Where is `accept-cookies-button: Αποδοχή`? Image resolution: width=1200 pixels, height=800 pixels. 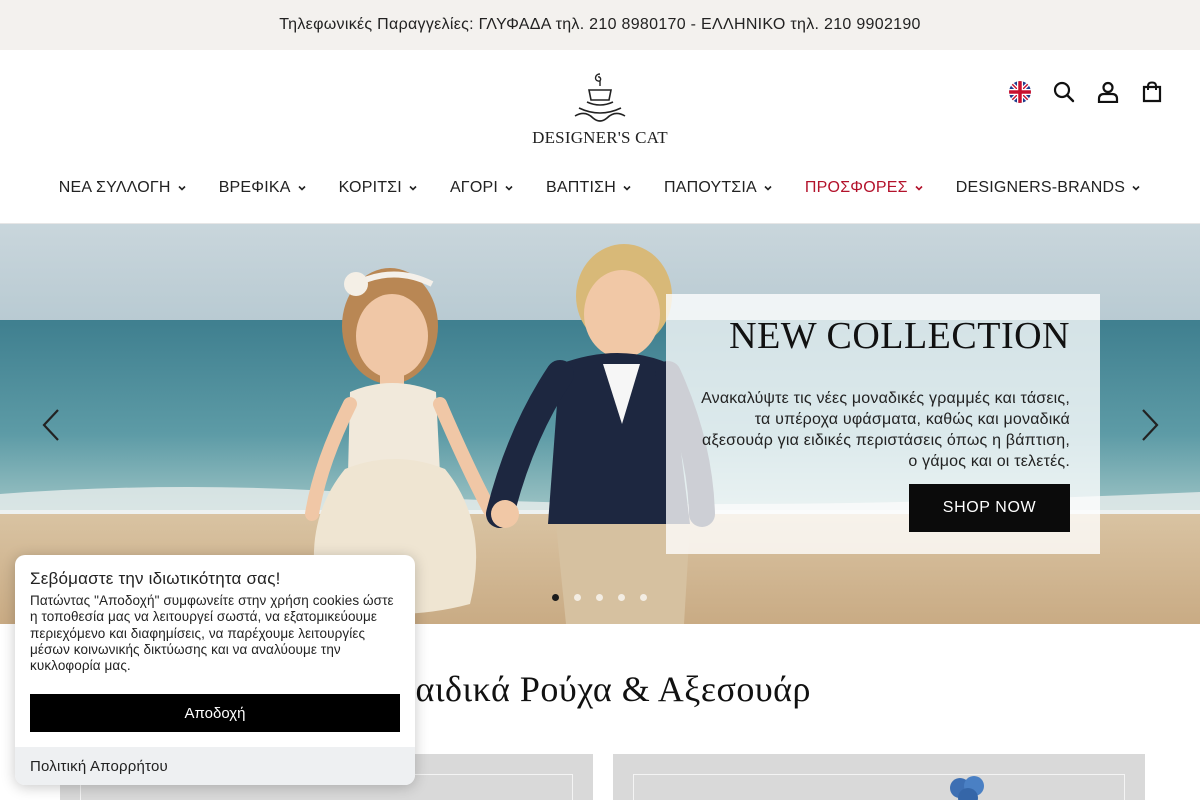 accept-cookies-button: Αποδοχή is located at coordinates (215, 713).